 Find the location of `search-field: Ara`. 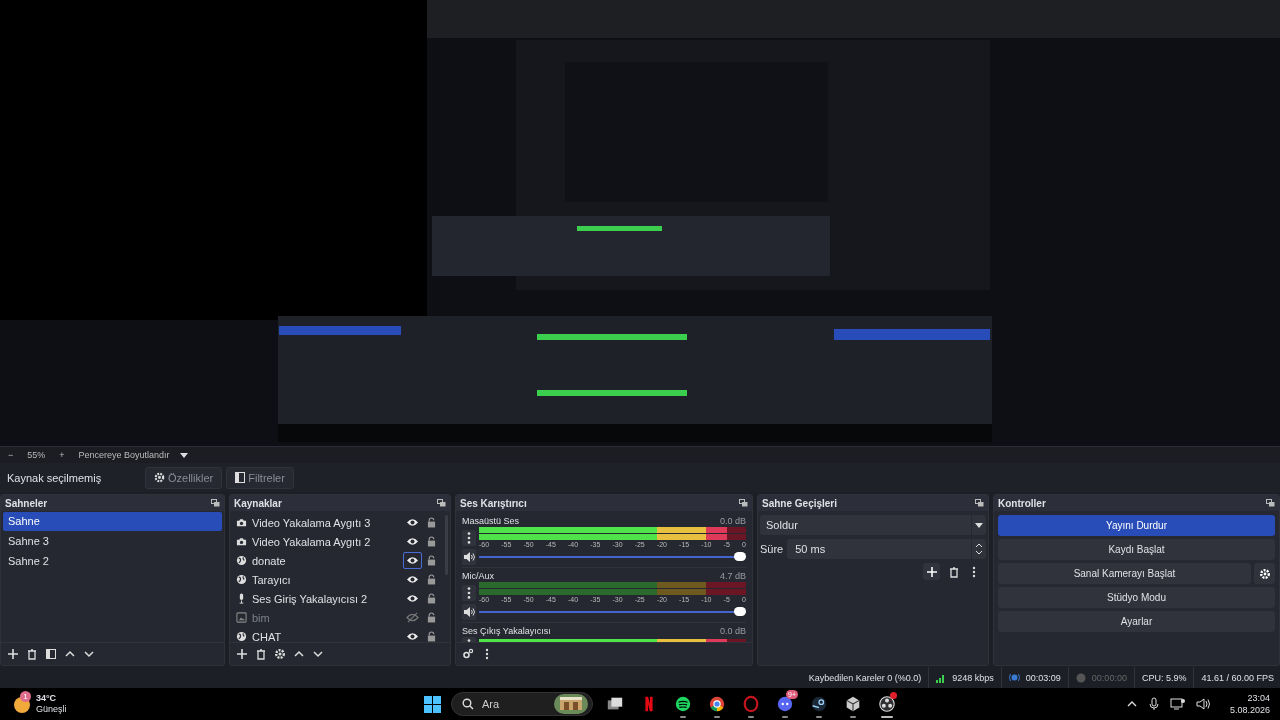

search-field: Ara is located at coordinates (522, 704).